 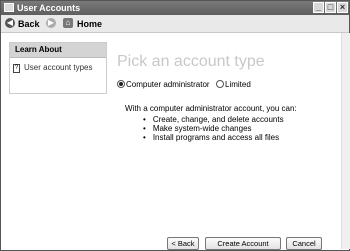 I want to click on navigation-toolbar: ◀ Back ▶ ⌂ Home, so click(x=175, y=24).